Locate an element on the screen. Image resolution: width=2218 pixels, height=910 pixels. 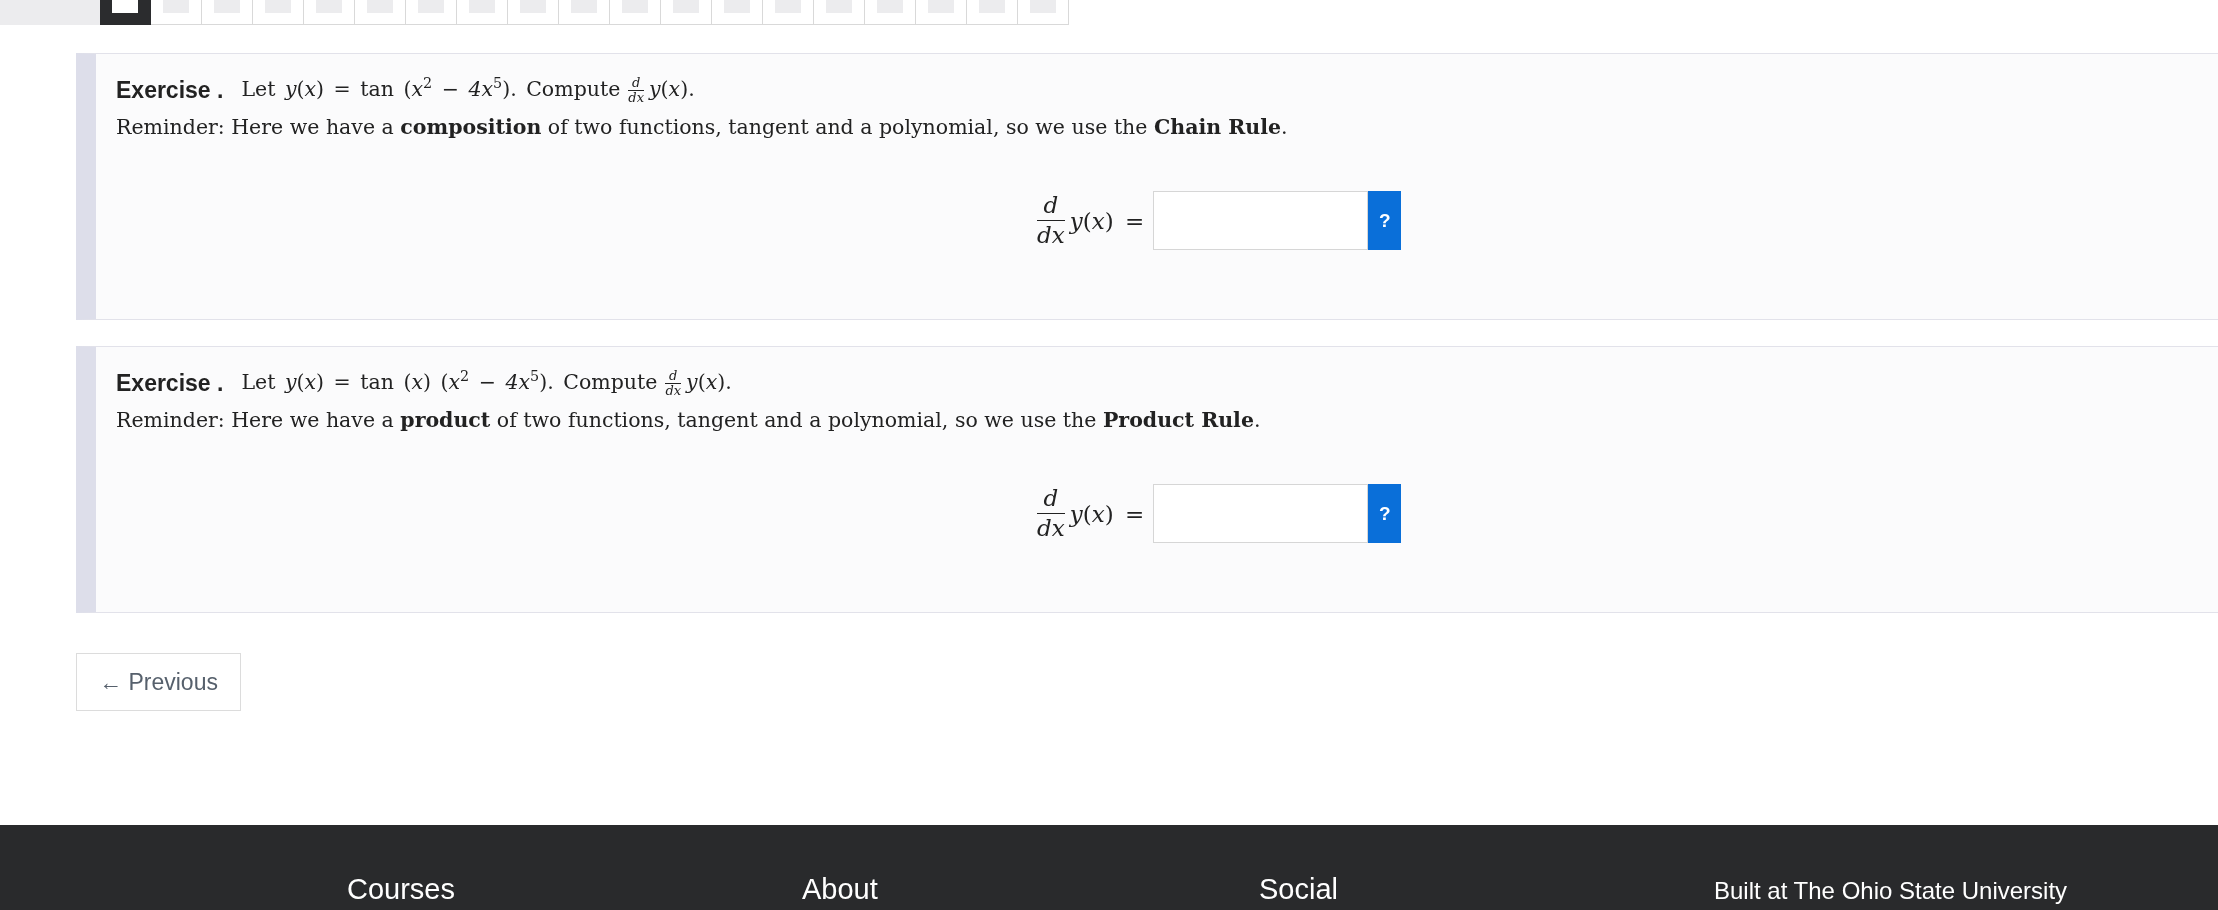
footer-heading: Social is located at coordinates (1298, 889).